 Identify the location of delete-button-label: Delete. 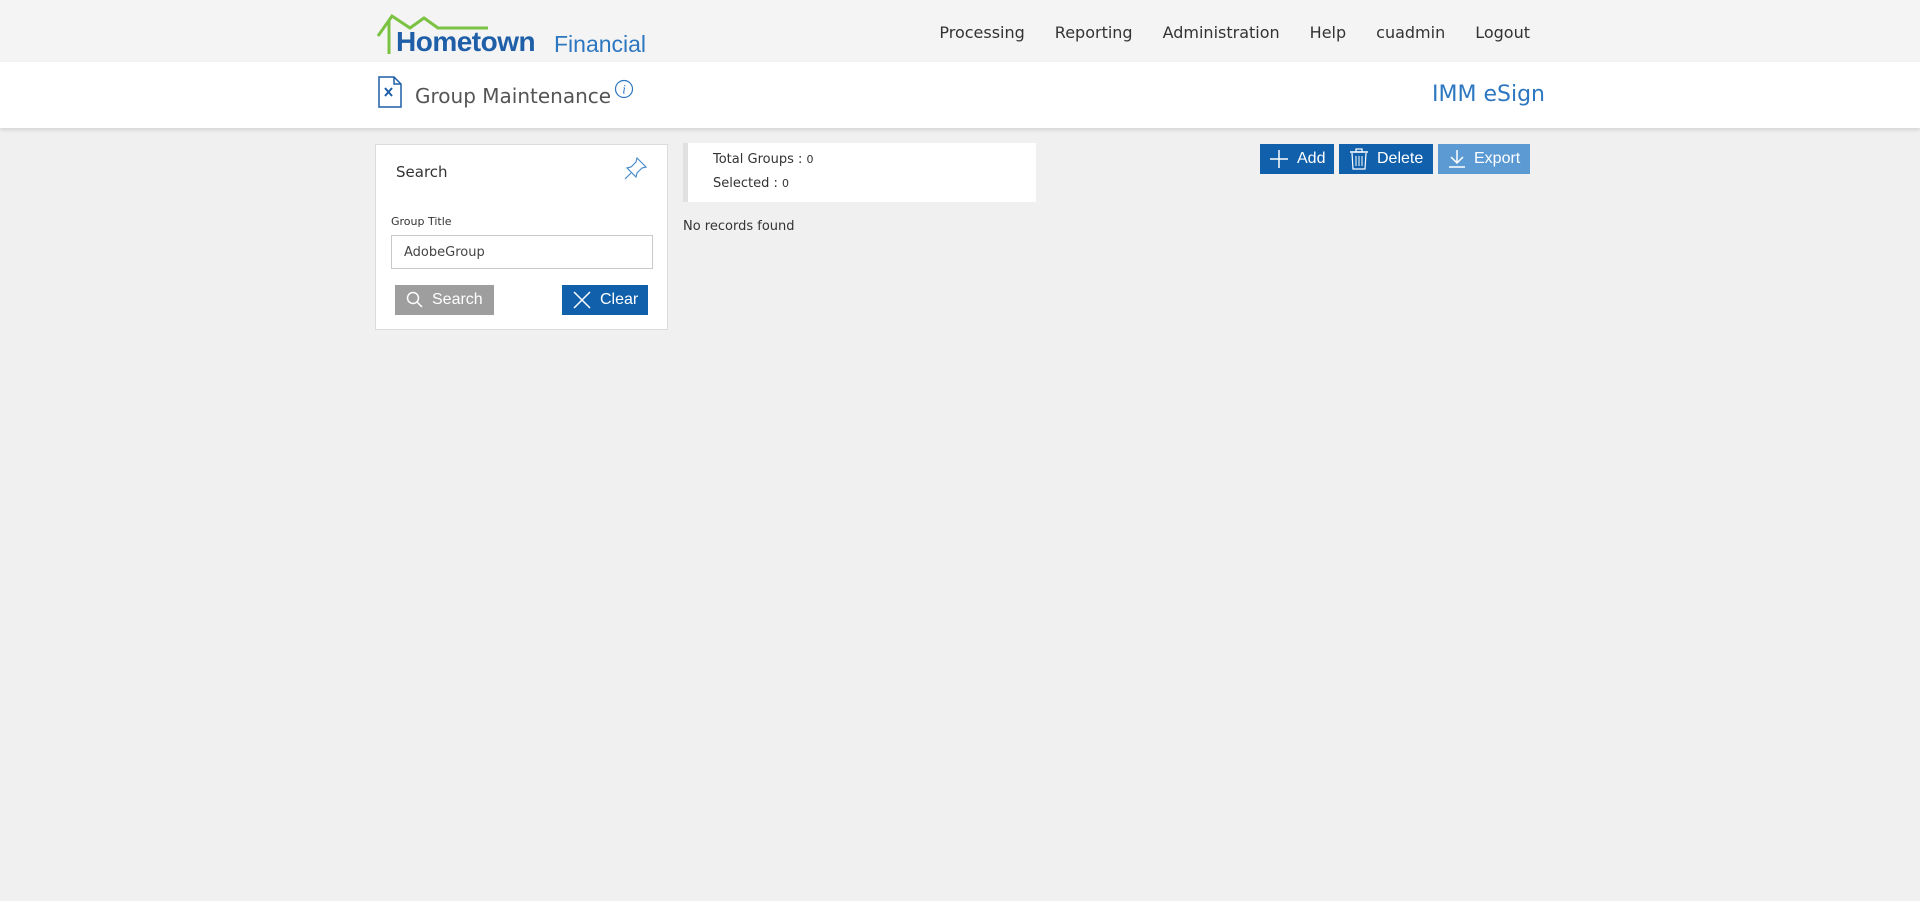
(1400, 158).